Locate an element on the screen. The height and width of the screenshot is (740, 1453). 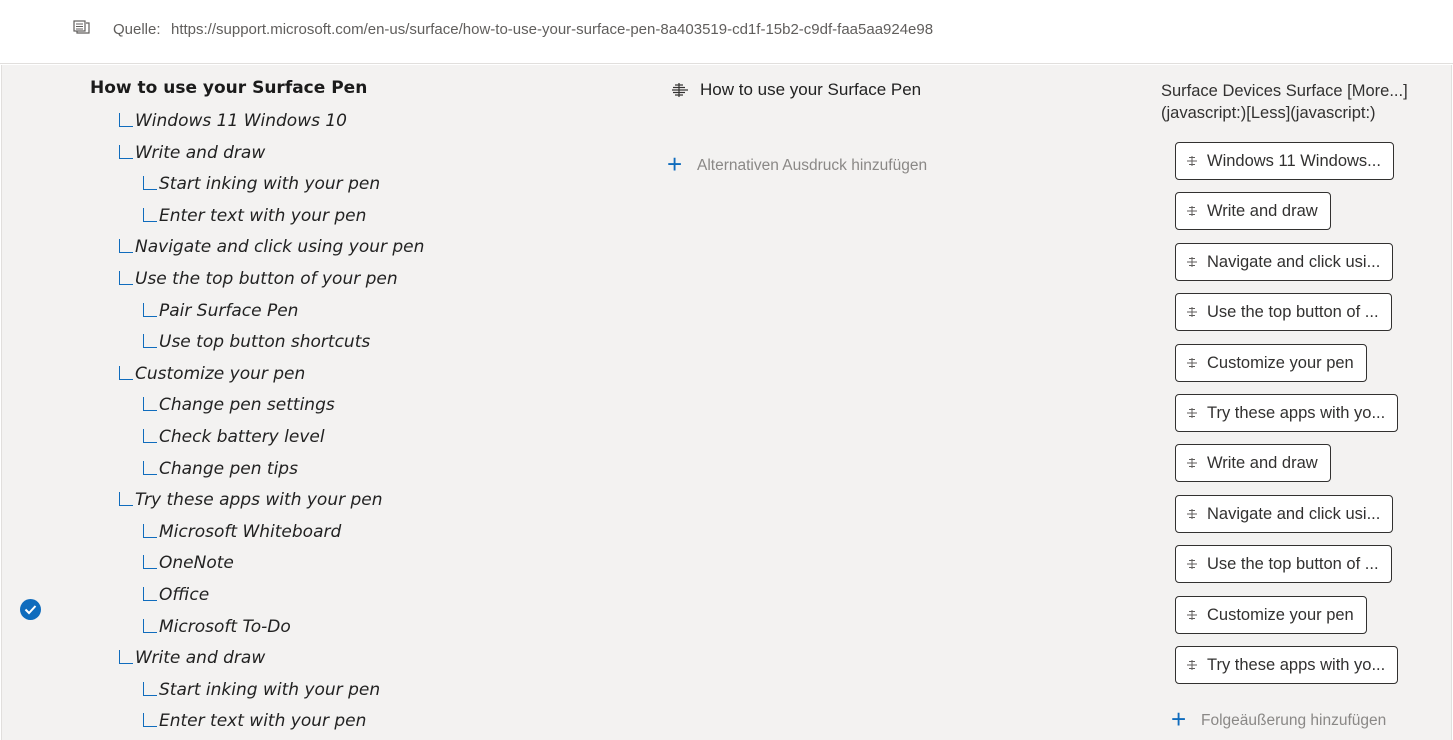
source-label: Quelle: is located at coordinates (137, 29).